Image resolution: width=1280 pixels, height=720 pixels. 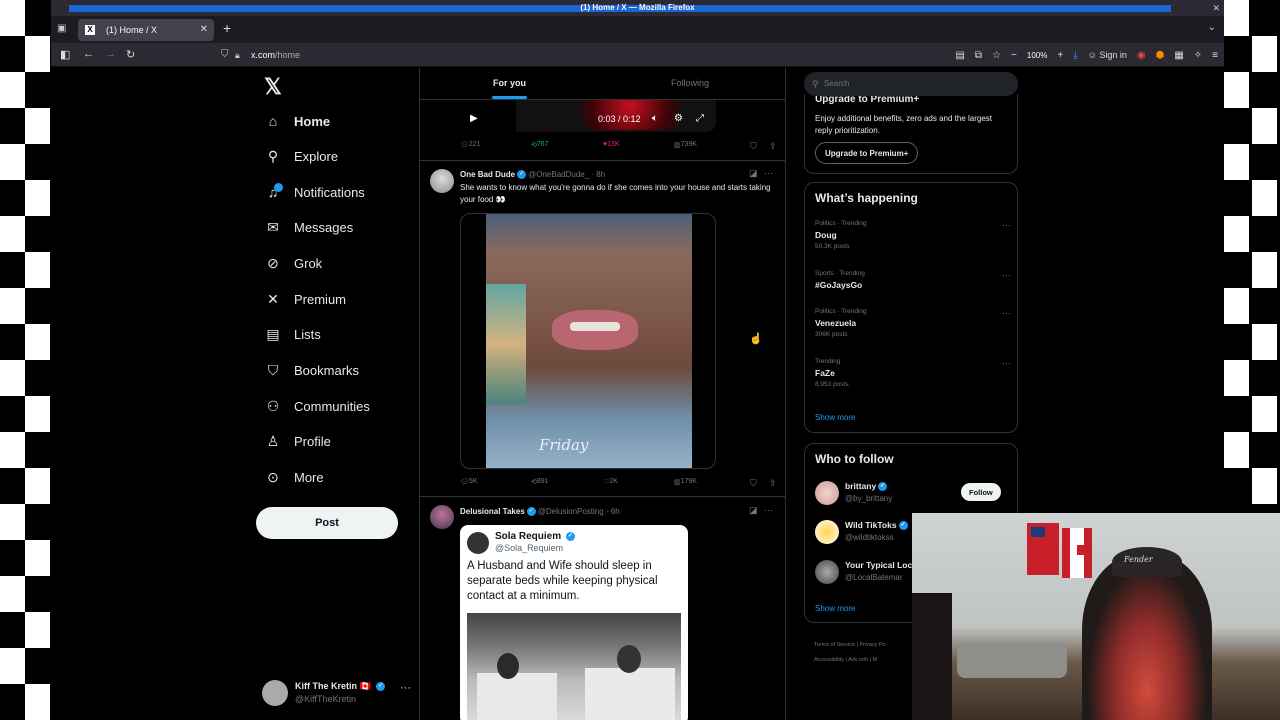 I want to click on tab-for-you: For you, so click(x=509, y=88).